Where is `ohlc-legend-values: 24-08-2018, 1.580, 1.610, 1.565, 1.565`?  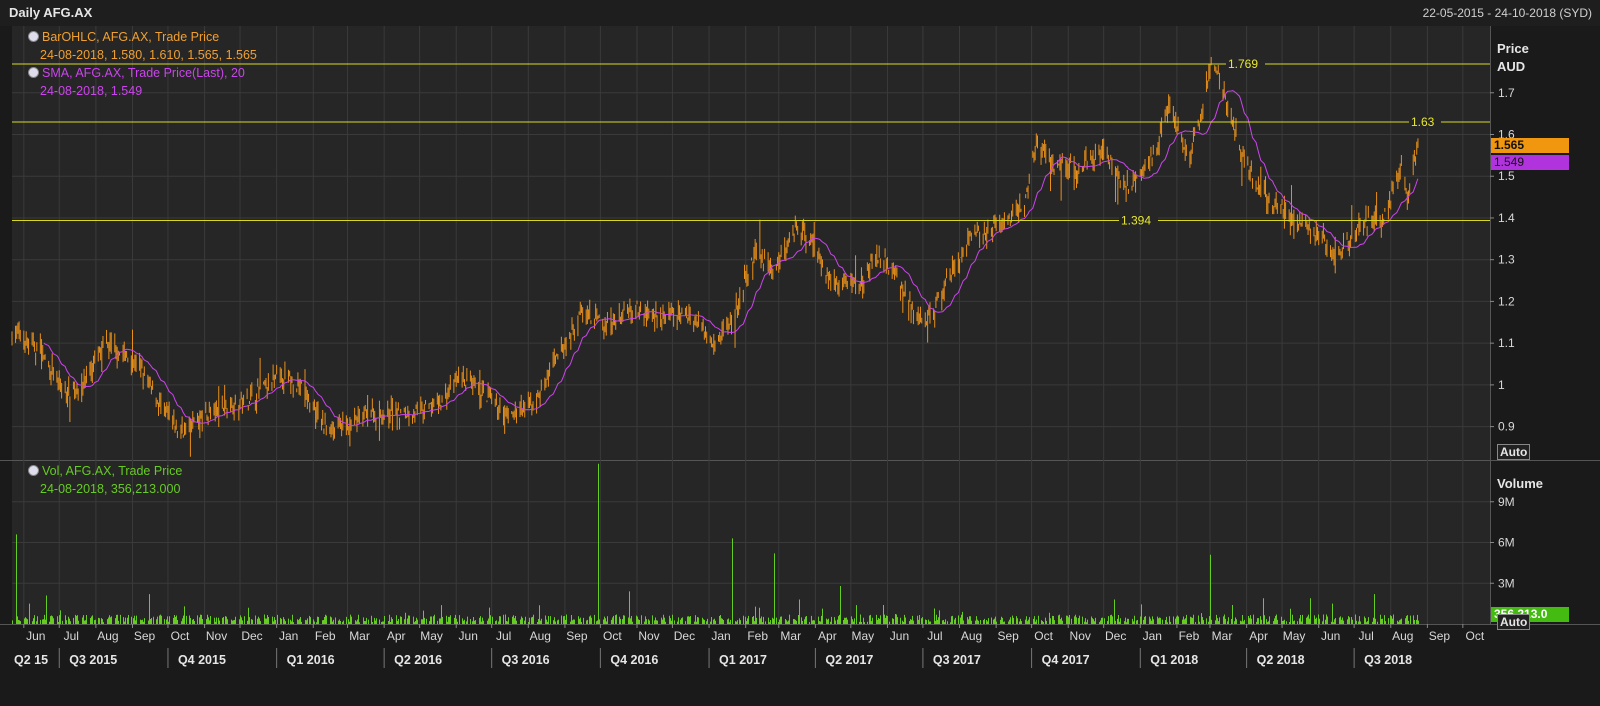
ohlc-legend-values: 24-08-2018, 1.580, 1.610, 1.565, 1.565 is located at coordinates (148, 55).